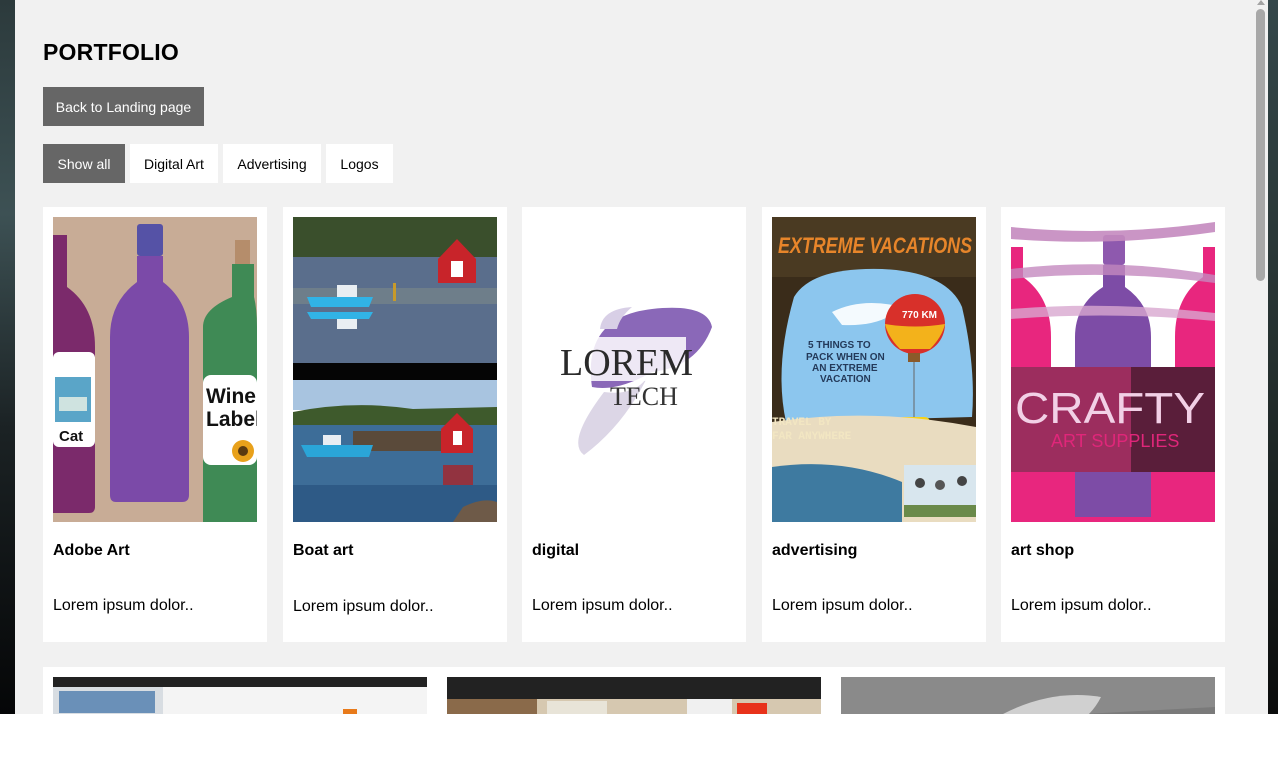  I want to click on filter-logos: Logos, so click(359, 163).